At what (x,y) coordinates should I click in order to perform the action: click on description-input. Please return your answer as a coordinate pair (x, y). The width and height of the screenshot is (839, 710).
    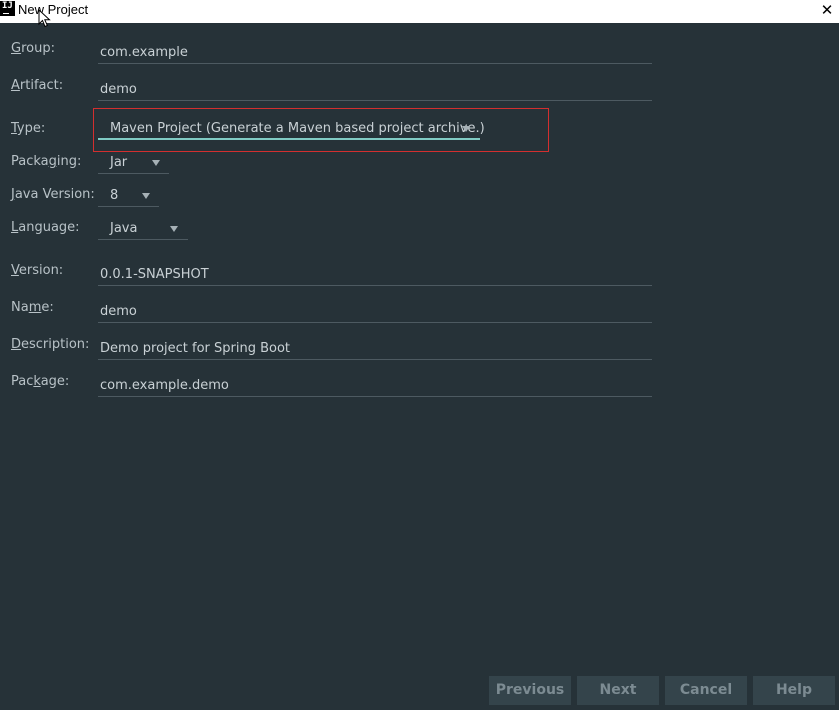
    Looking at the image, I should click on (376, 349).